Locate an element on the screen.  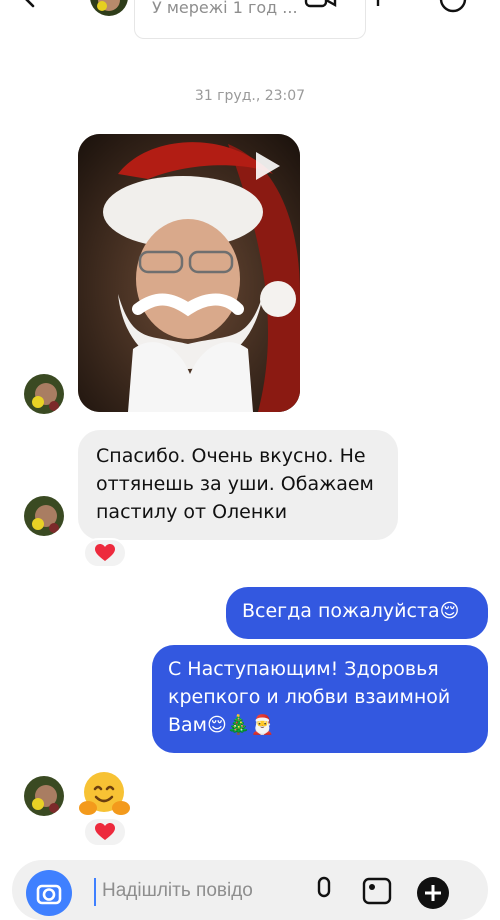
emoji-message is located at coordinates (106, 795).